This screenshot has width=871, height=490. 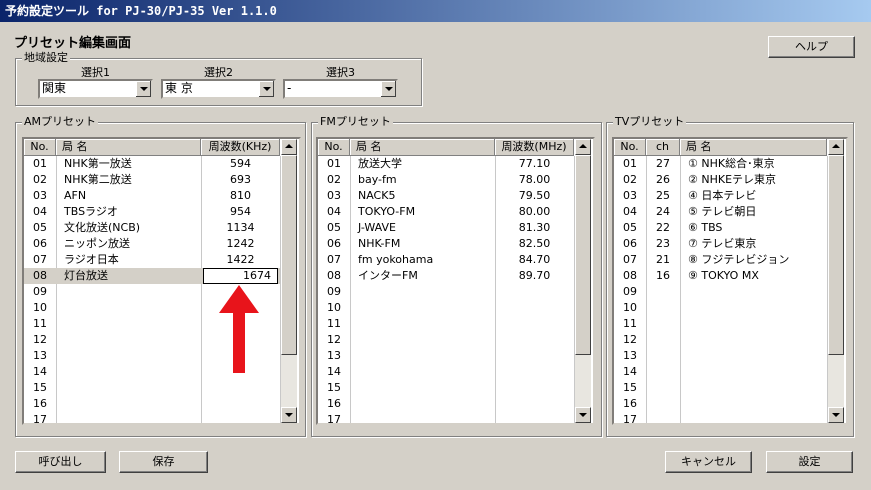 I want to click on region-select-1: 関東, so click(x=95, y=89).